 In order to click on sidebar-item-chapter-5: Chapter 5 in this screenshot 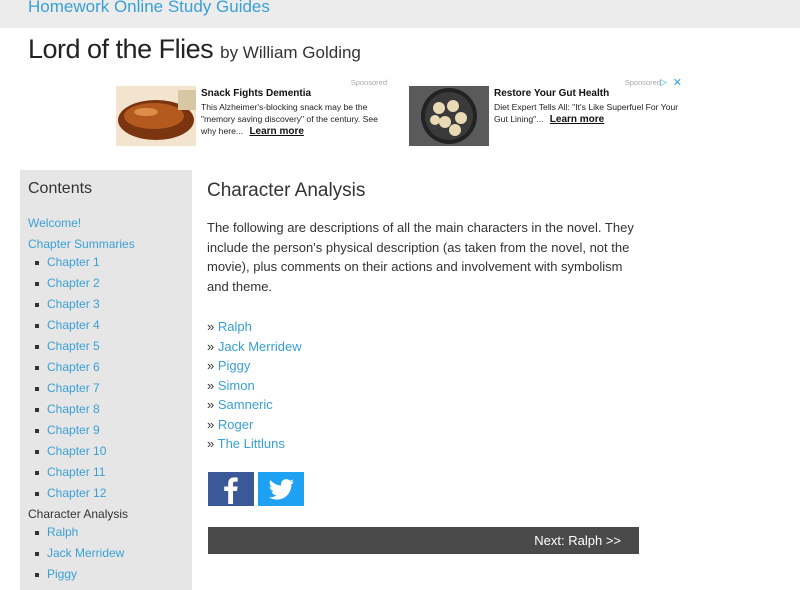, I will do `click(67, 346)`.